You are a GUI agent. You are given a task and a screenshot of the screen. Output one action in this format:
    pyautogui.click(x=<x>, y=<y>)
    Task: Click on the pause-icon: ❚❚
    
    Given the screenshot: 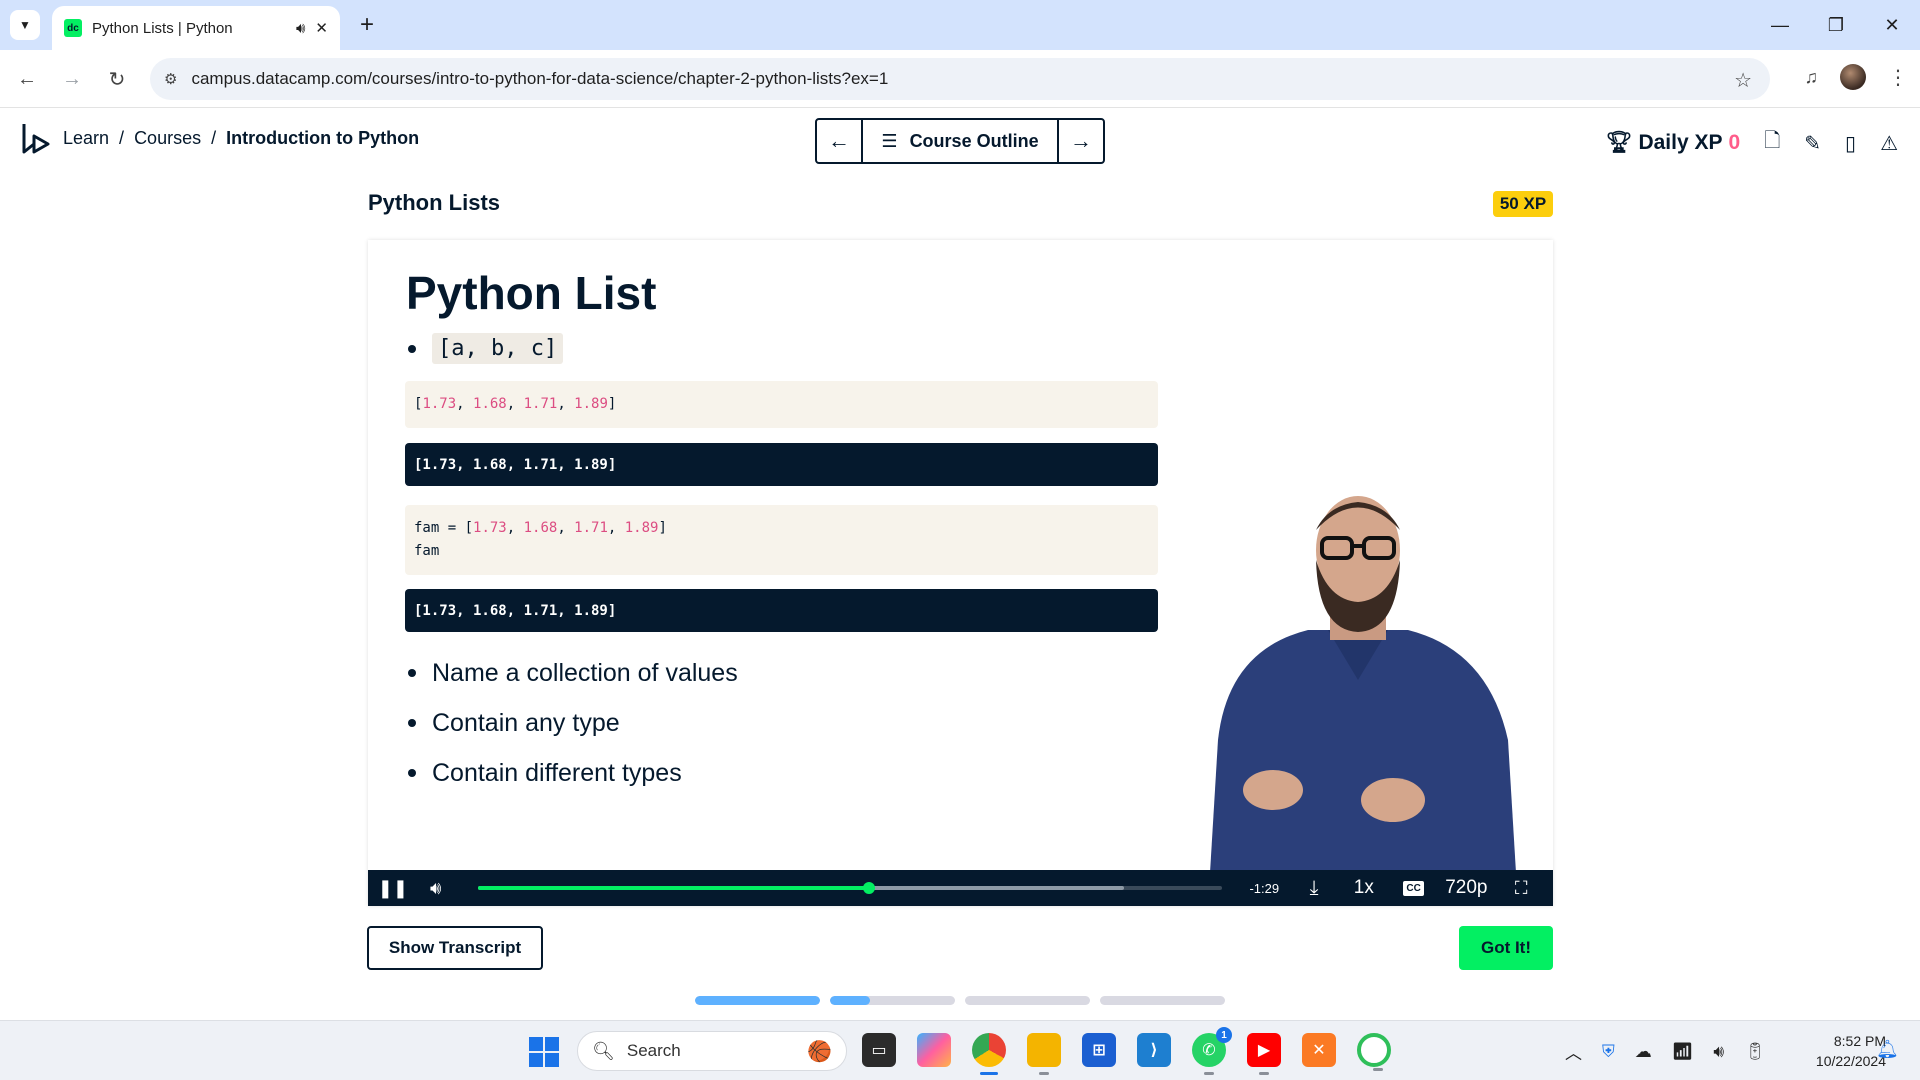 What is the action you would take?
    pyautogui.click(x=393, y=888)
    